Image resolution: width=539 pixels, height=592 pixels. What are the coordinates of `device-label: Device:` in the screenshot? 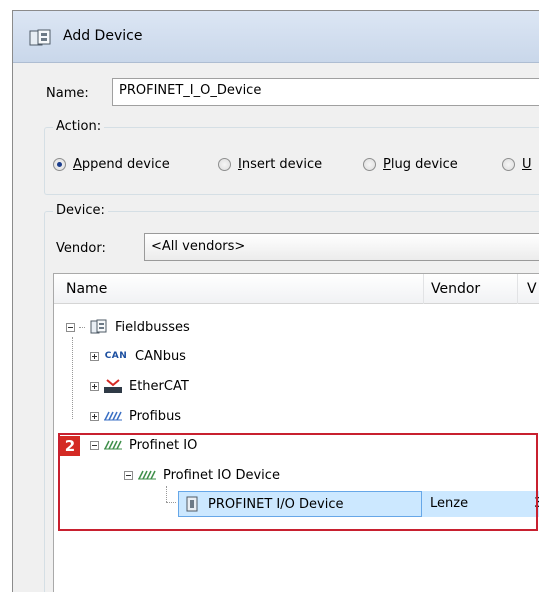 It's located at (80, 210).